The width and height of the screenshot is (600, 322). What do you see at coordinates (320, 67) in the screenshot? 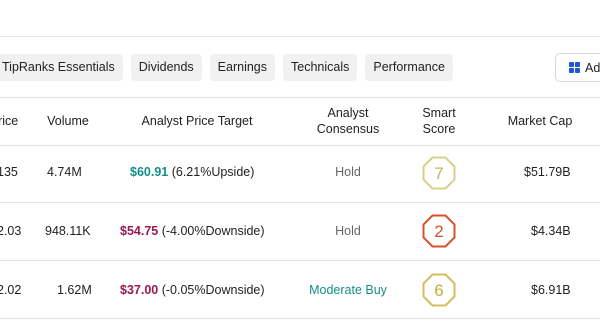
I see `tab-technicals: Technicals` at bounding box center [320, 67].